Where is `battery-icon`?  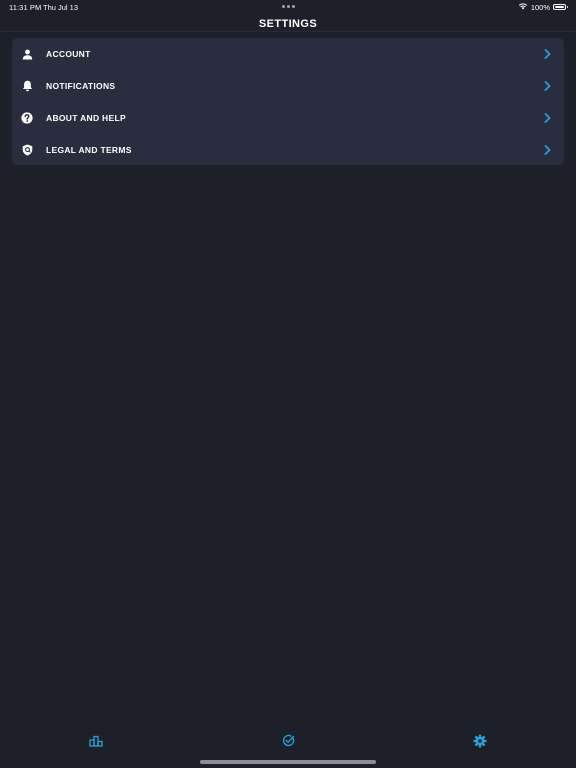 battery-icon is located at coordinates (560, 7).